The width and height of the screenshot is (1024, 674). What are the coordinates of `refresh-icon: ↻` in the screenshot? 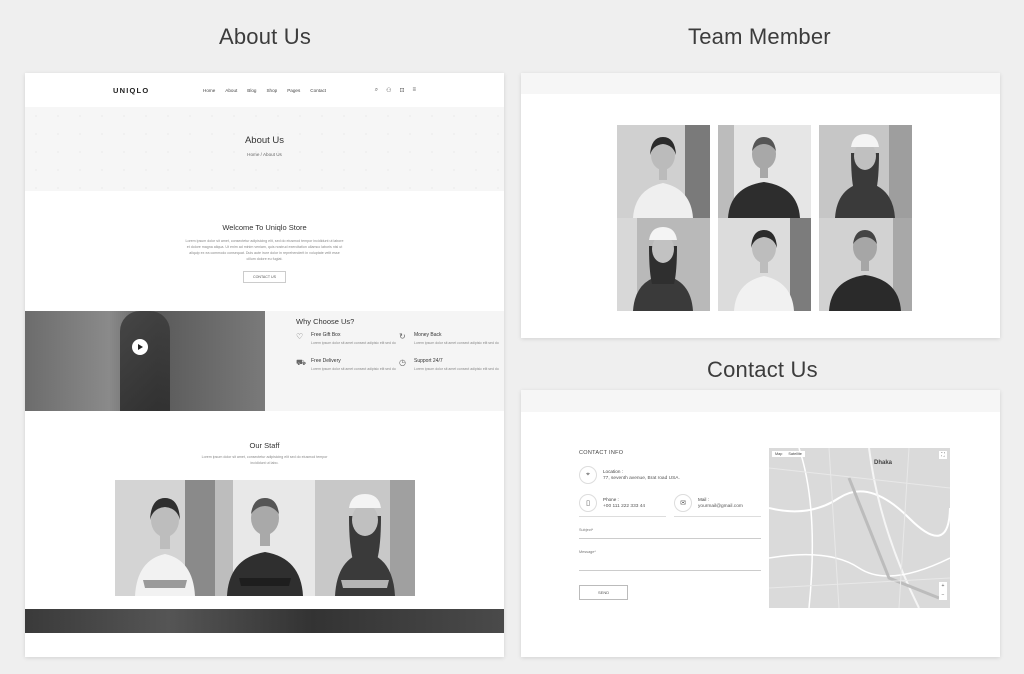 It's located at (402, 336).